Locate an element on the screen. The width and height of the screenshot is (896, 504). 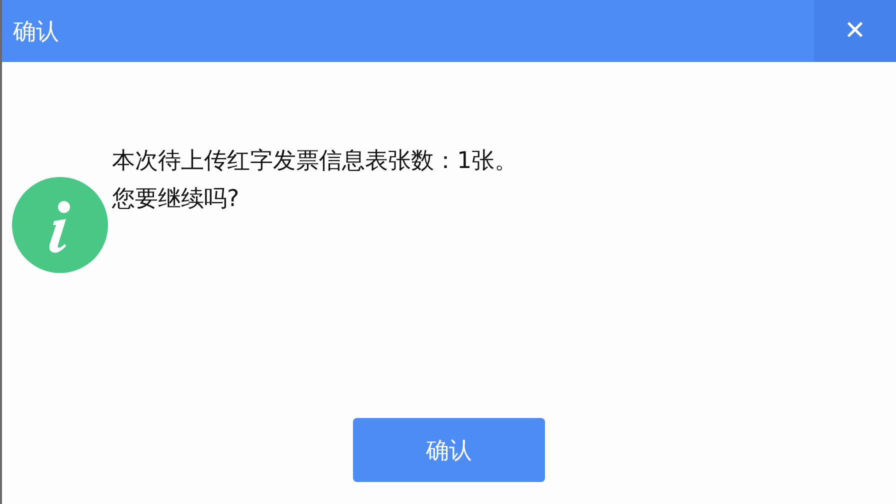
message-text: 本次待上传红字发票信息表张数：1张。 您要继续吗? is located at coordinates (315, 180).